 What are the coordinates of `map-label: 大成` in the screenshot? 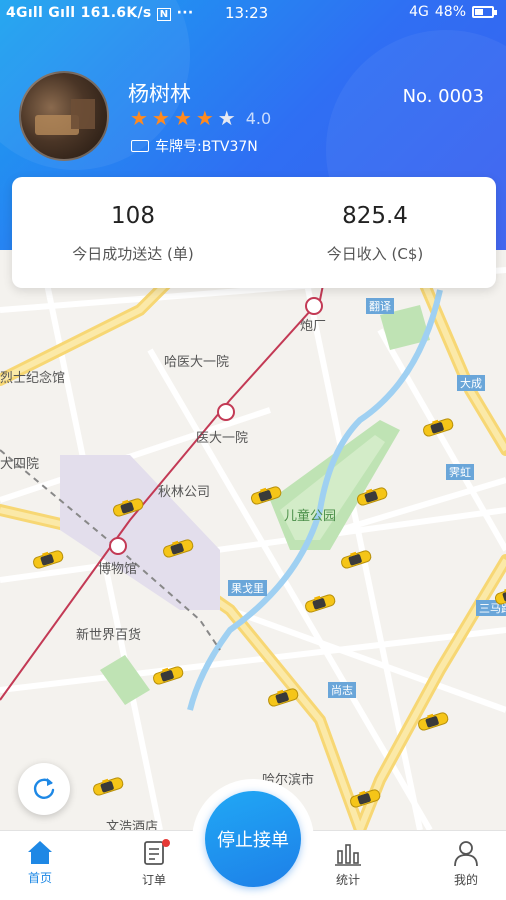 It's located at (471, 383).